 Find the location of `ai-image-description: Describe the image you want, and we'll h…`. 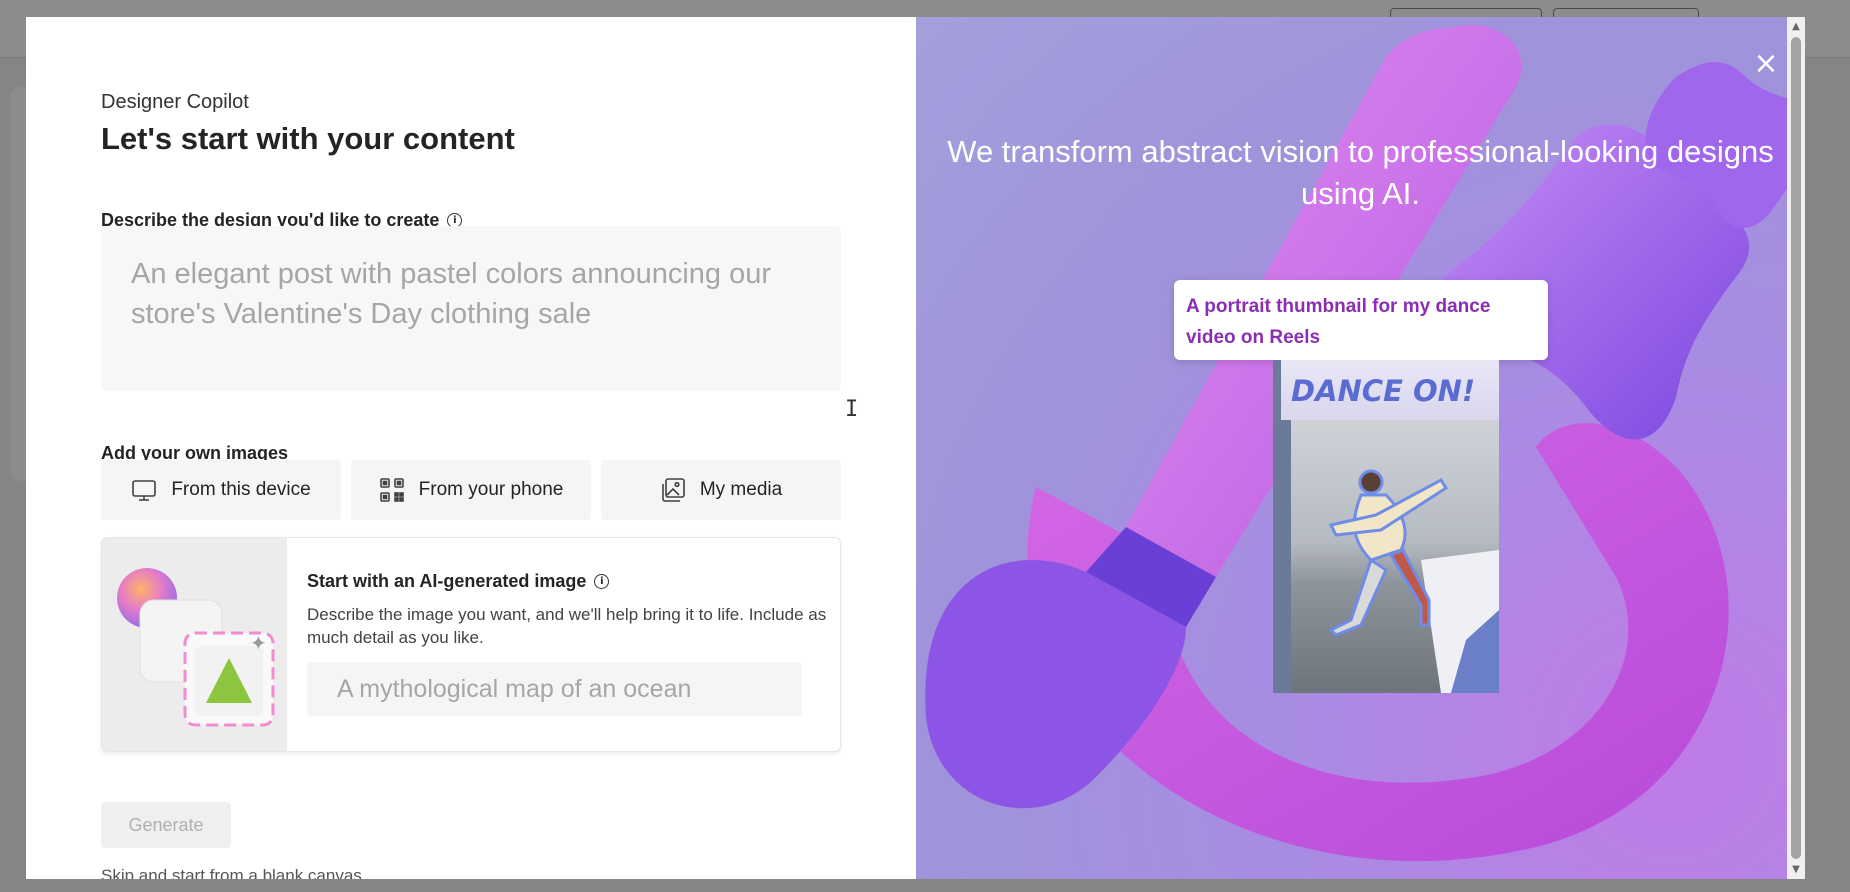

ai-image-description: Describe the image you want, and we'll h… is located at coordinates (567, 626).